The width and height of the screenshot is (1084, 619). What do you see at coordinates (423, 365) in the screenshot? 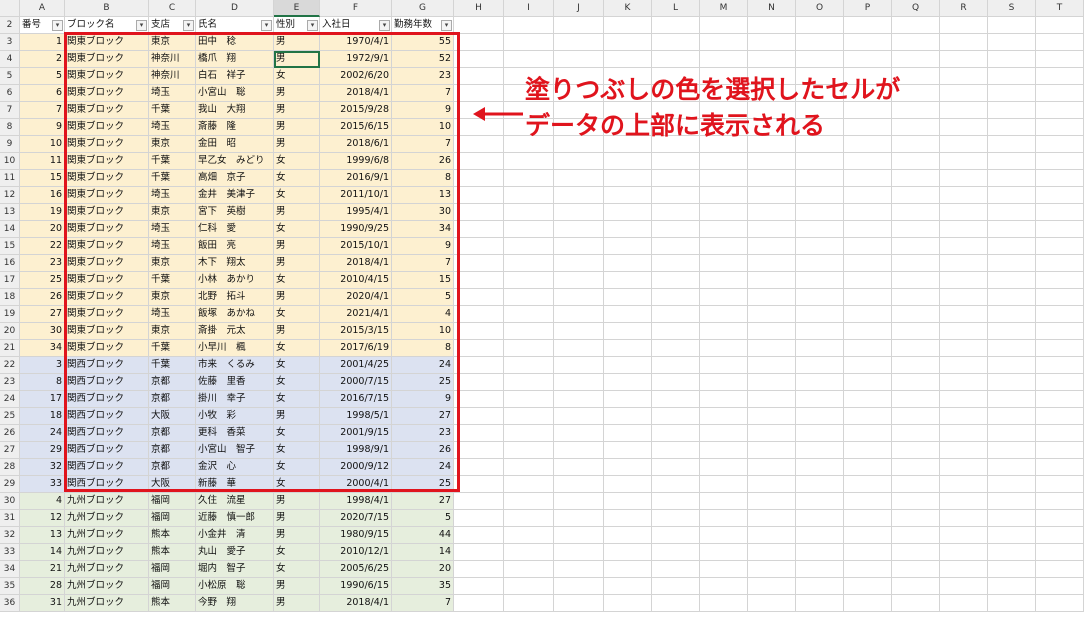
I see `table-cell-years: 24` at bounding box center [423, 365].